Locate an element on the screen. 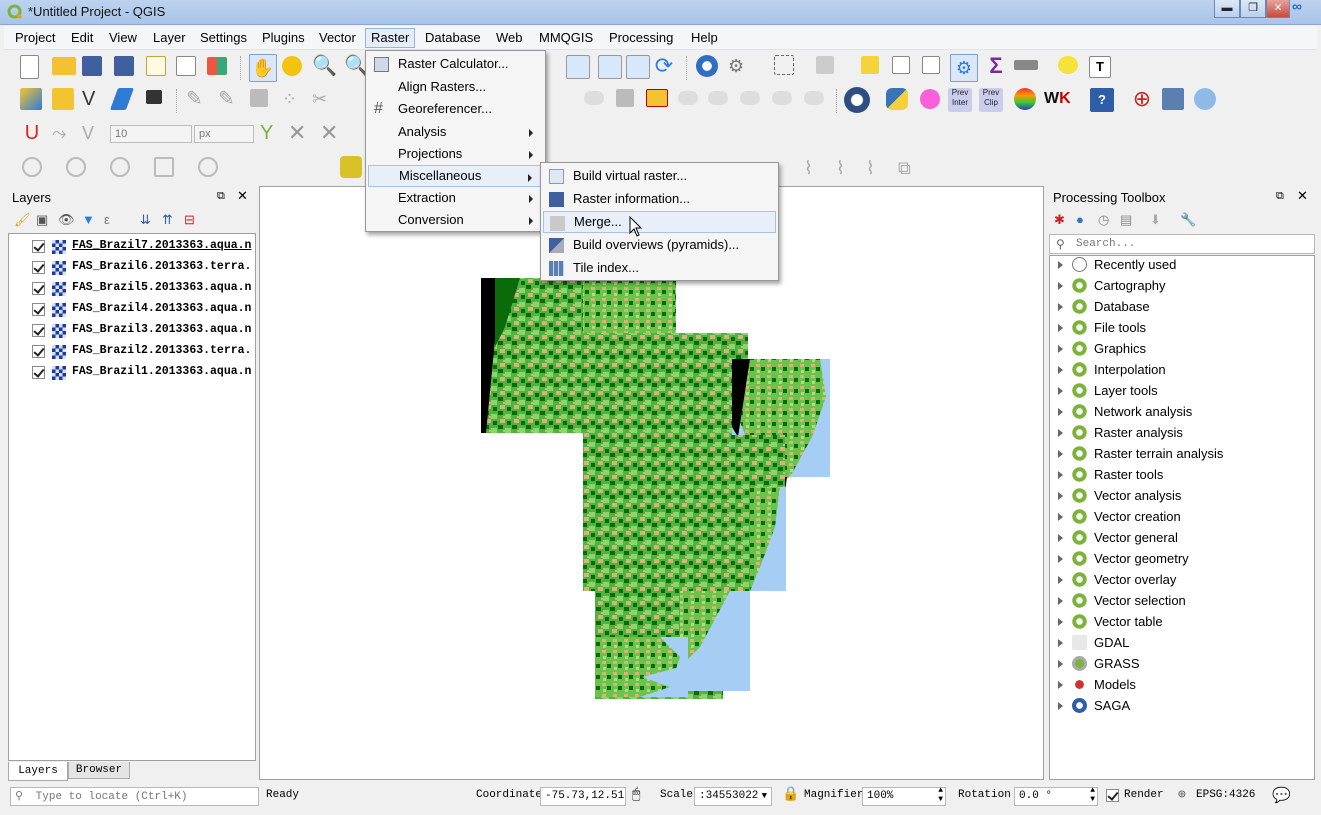  curve-tool-2-icon: ⌇ is located at coordinates (848, 169).